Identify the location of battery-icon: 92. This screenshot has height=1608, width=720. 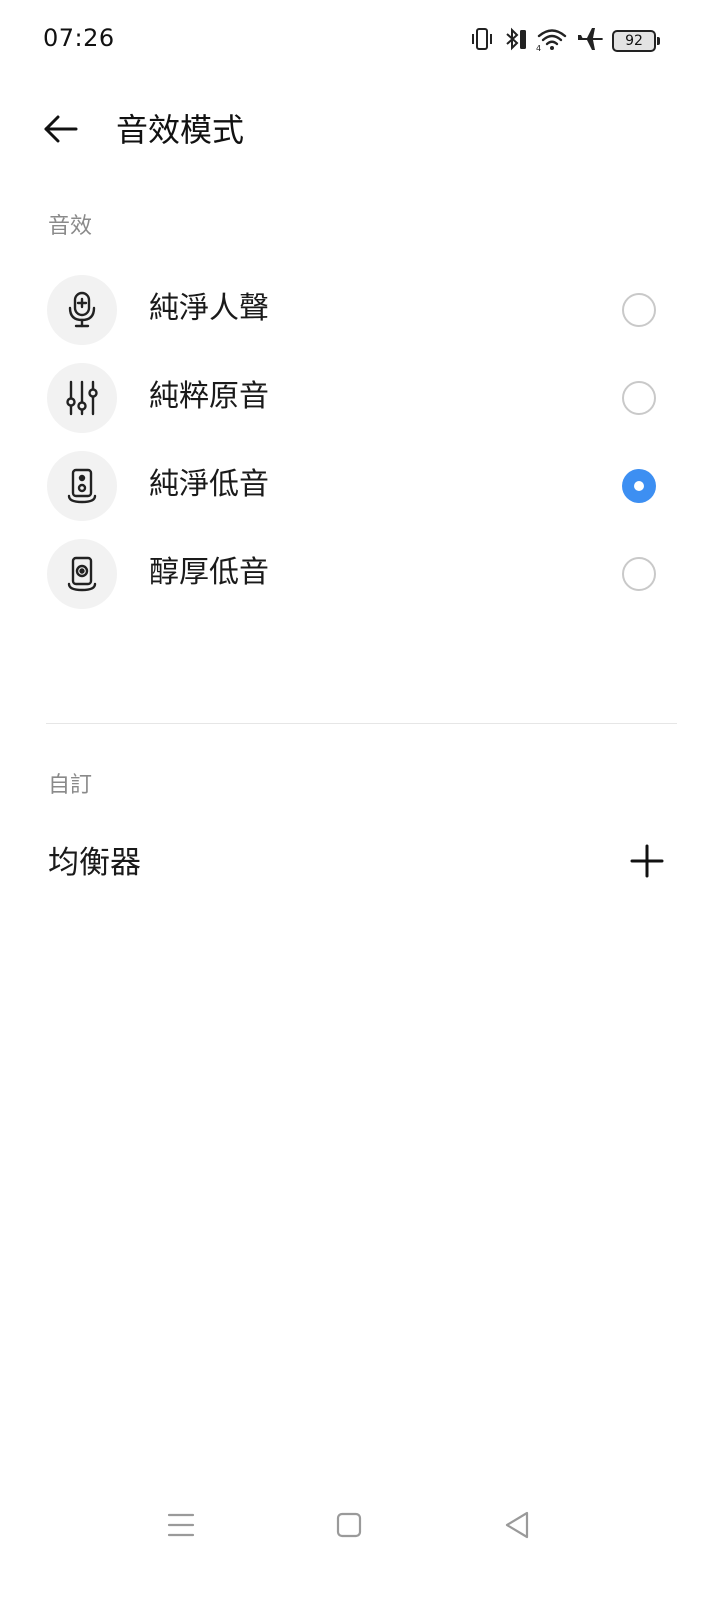
(636, 41).